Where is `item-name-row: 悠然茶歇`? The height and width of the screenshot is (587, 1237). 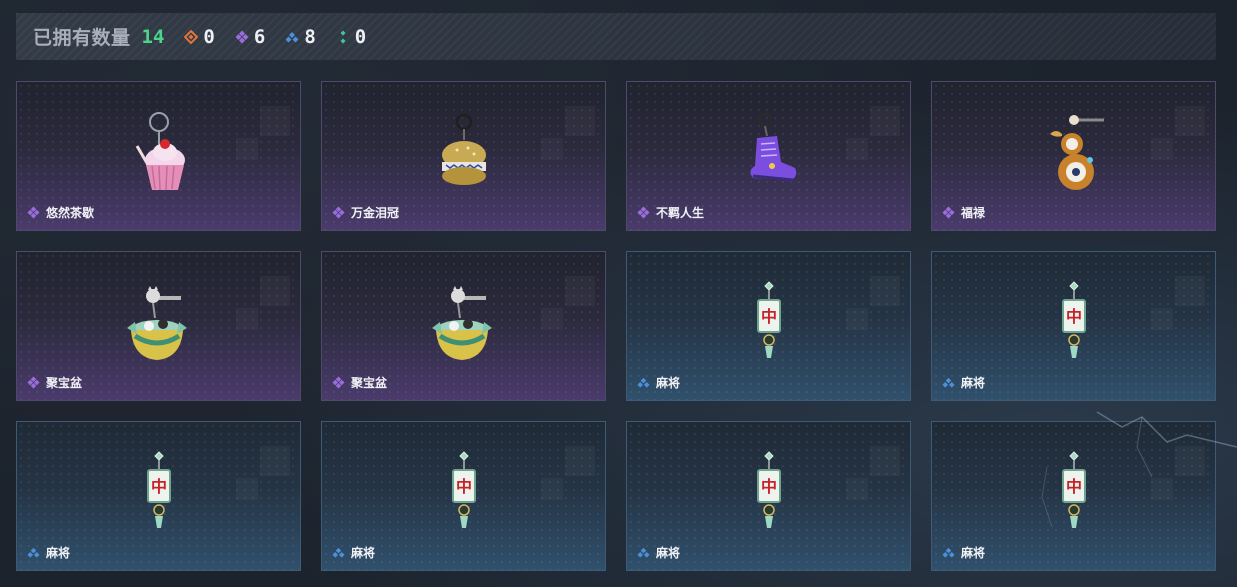
item-name-row: 悠然茶歇 is located at coordinates (60, 212).